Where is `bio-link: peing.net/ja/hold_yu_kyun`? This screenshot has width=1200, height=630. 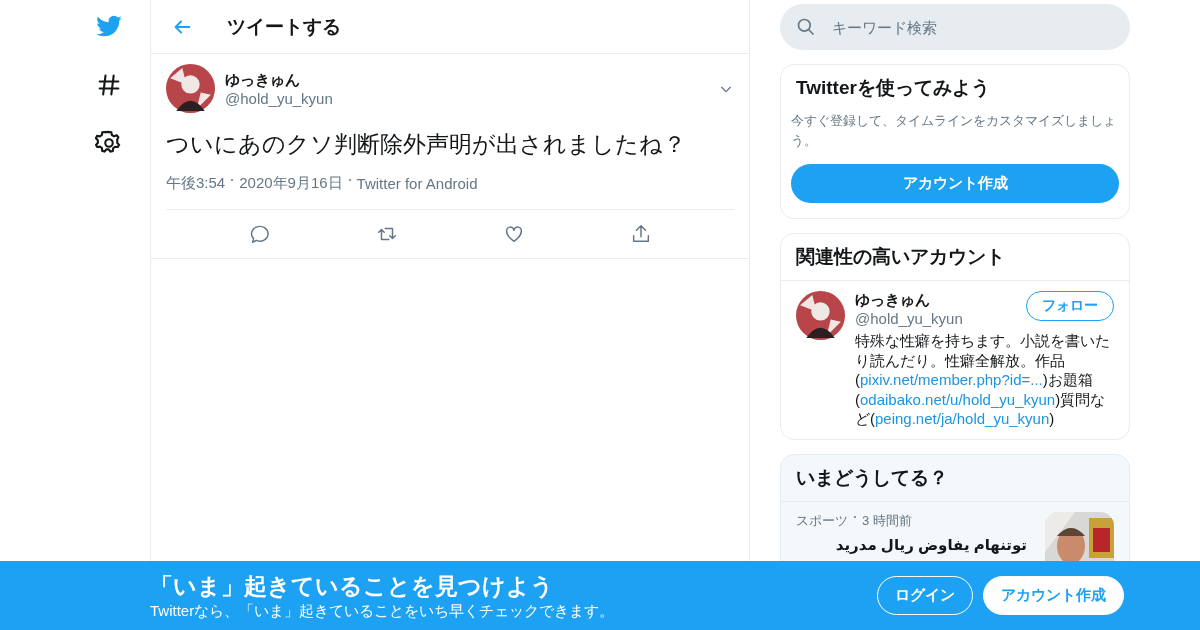
bio-link: peing.net/ja/hold_yu_kyun is located at coordinates (962, 418).